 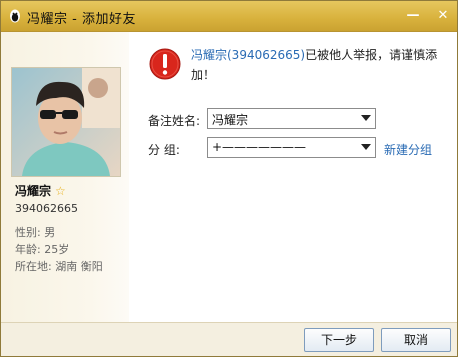 What do you see at coordinates (15, 16) in the screenshot?
I see `qq-penguin-icon` at bounding box center [15, 16].